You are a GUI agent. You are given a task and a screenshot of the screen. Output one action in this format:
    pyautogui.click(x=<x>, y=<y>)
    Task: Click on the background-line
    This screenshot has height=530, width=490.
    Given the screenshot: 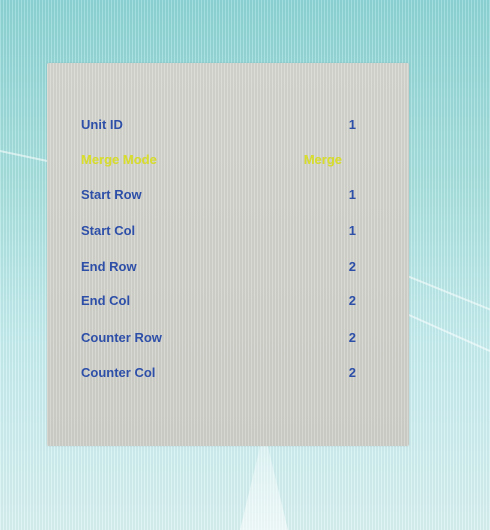 What is the action you would take?
    pyautogui.click(x=444, y=335)
    